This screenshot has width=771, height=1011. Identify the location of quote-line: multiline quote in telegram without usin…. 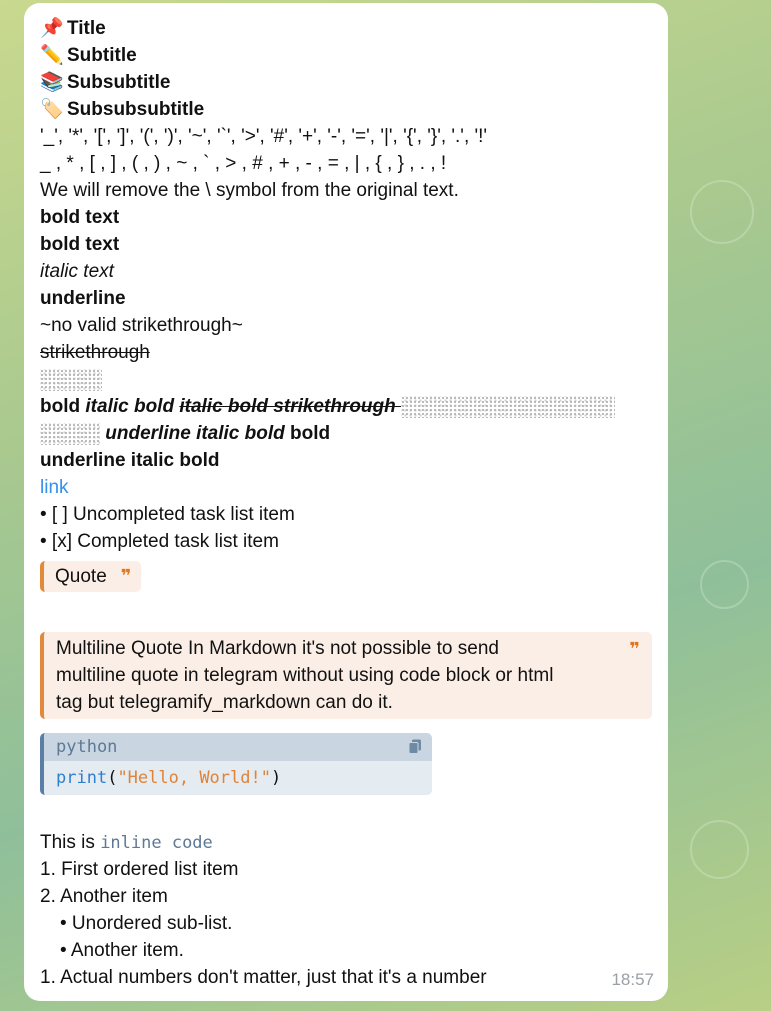
(305, 675).